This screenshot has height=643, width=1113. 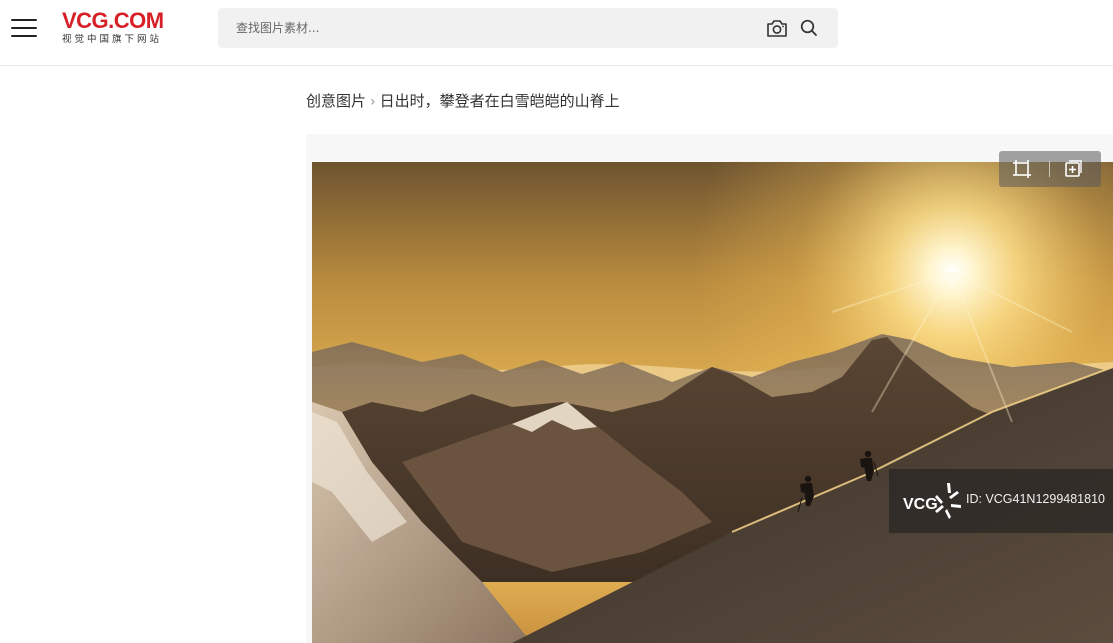 I want to click on site-logo: VCG.COM 视觉中国旗下网站, so click(x=117, y=27).